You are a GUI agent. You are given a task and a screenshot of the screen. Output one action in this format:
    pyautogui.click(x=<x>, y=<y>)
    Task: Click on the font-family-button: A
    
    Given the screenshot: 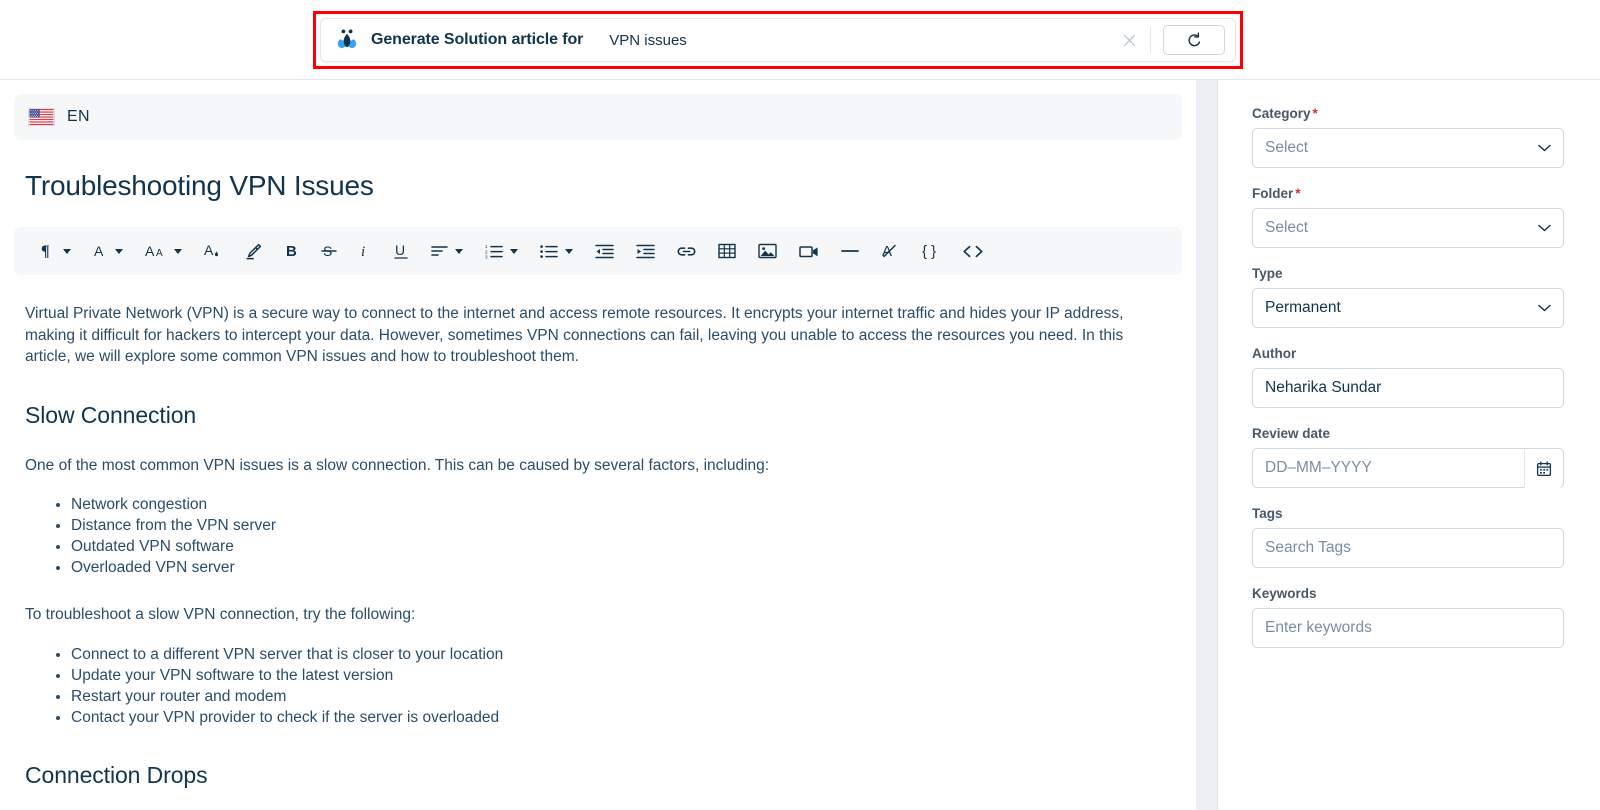 What is the action you would take?
    pyautogui.click(x=100, y=251)
    